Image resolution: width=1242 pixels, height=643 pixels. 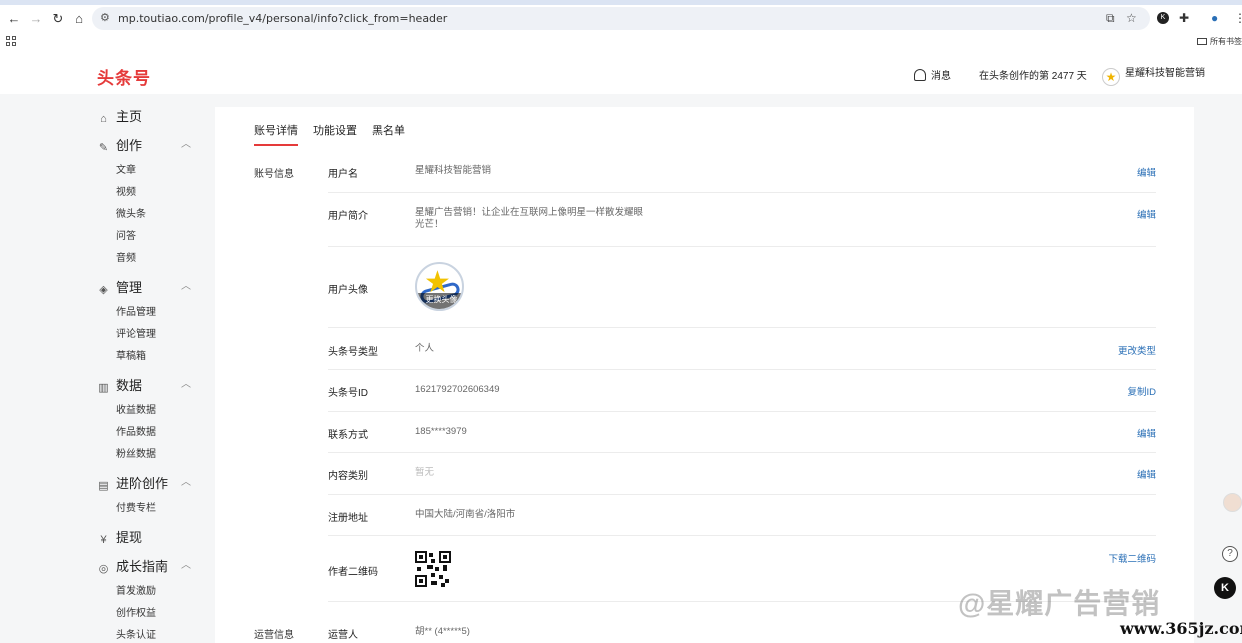 What do you see at coordinates (136, 430) in the screenshot?
I see `nav-item-work-data: 作品数据` at bounding box center [136, 430].